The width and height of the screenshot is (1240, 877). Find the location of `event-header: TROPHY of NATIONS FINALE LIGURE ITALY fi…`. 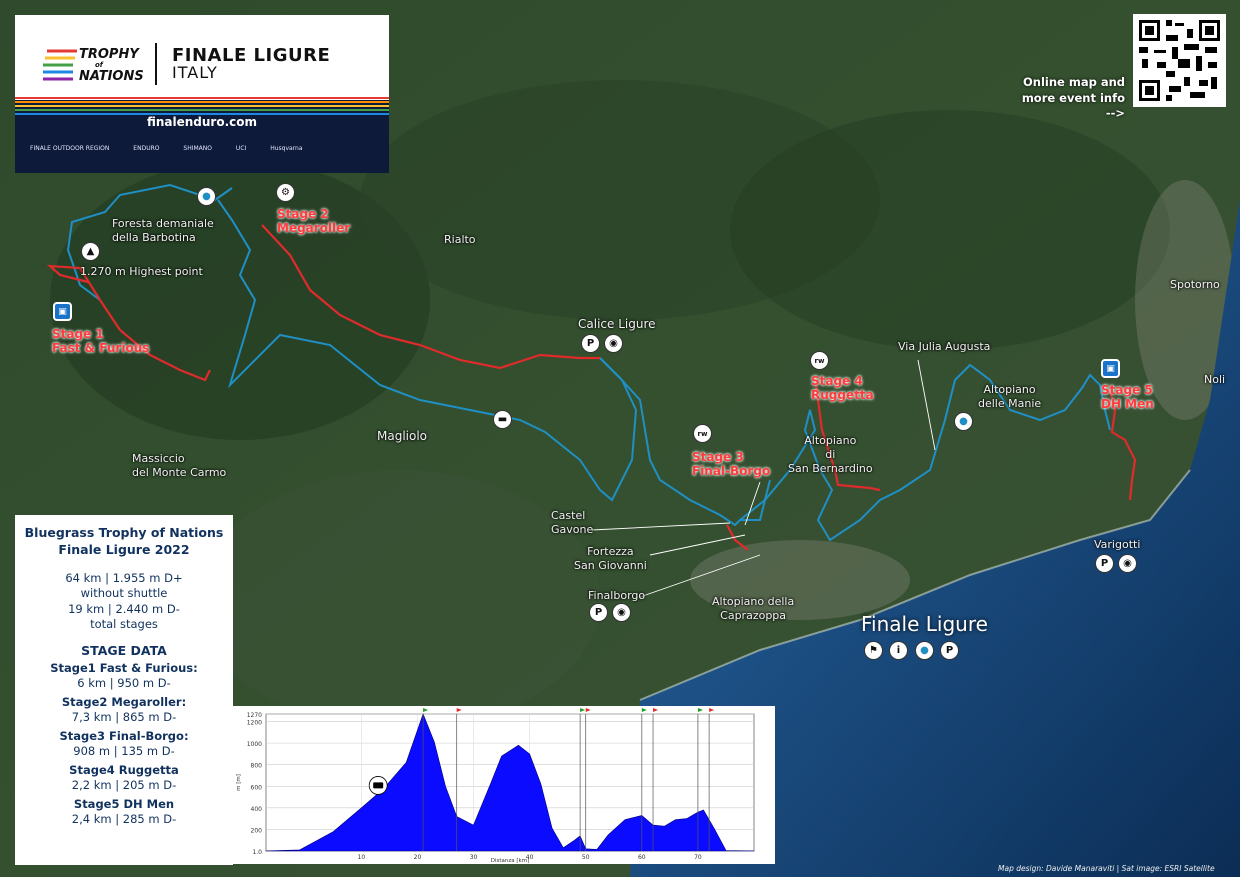

event-header: TROPHY of NATIONS FINALE LIGURE ITALY fi… is located at coordinates (202, 94).